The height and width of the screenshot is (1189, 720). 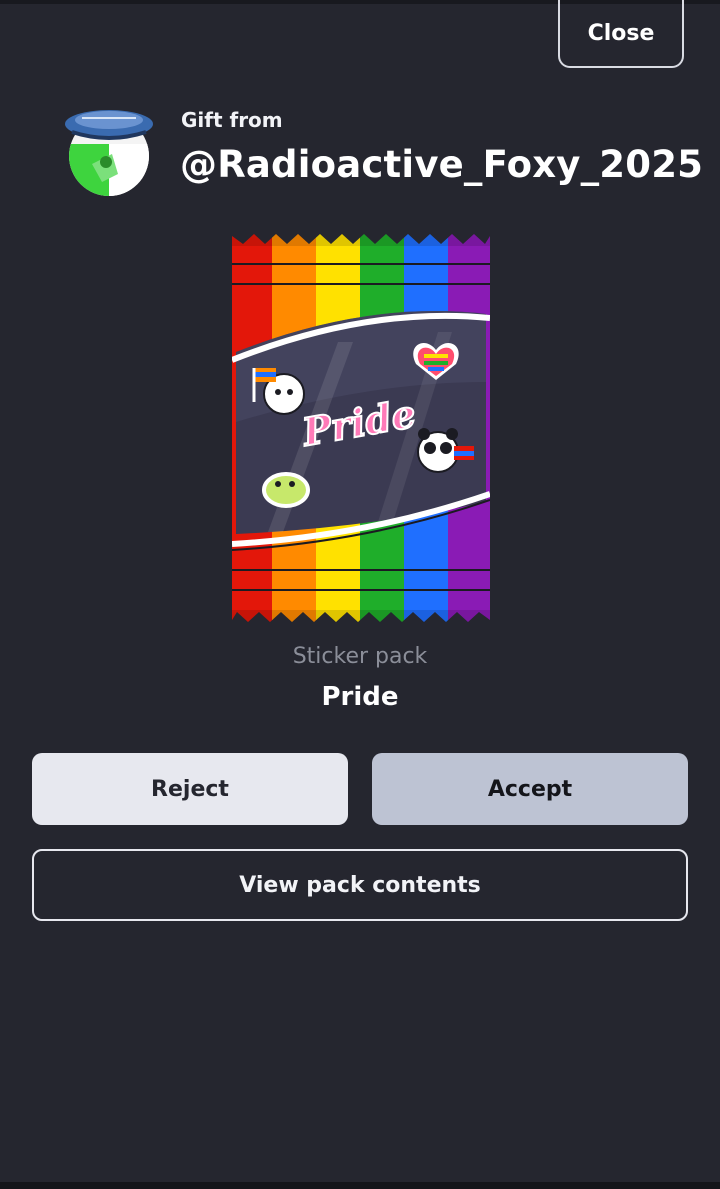 I want to click on pack-type-label: Sticker pack, so click(x=360, y=656).